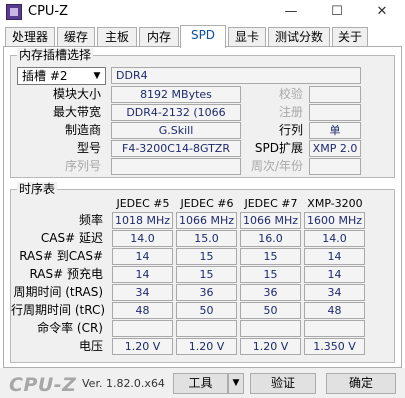 The image size is (405, 398). I want to click on serial-number-label: 序列号, so click(82, 166).